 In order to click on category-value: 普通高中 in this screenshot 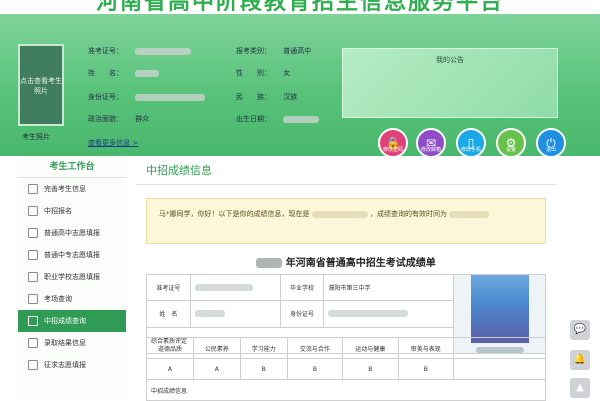, I will do `click(297, 51)`.